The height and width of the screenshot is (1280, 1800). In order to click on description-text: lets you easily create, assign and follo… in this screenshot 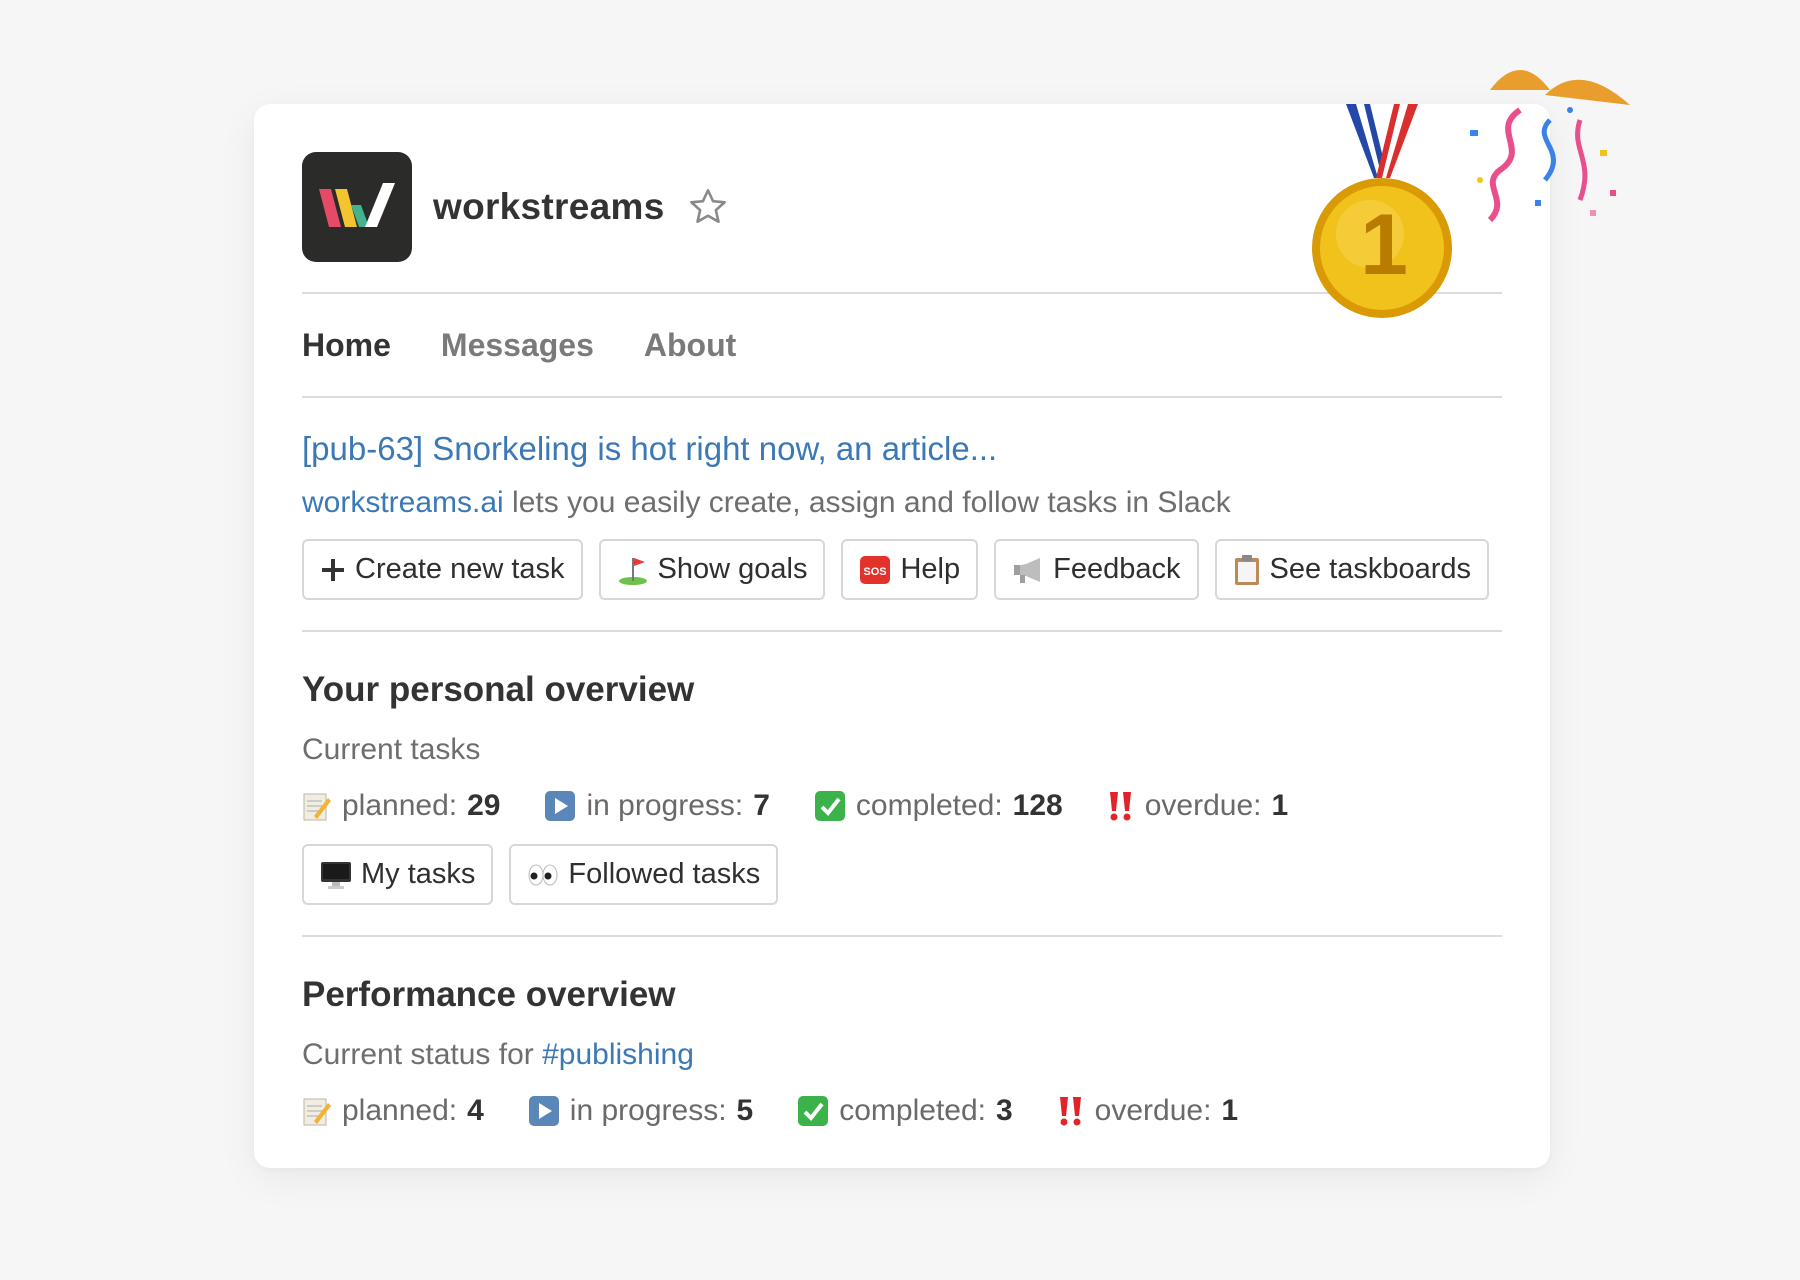, I will do `click(867, 502)`.